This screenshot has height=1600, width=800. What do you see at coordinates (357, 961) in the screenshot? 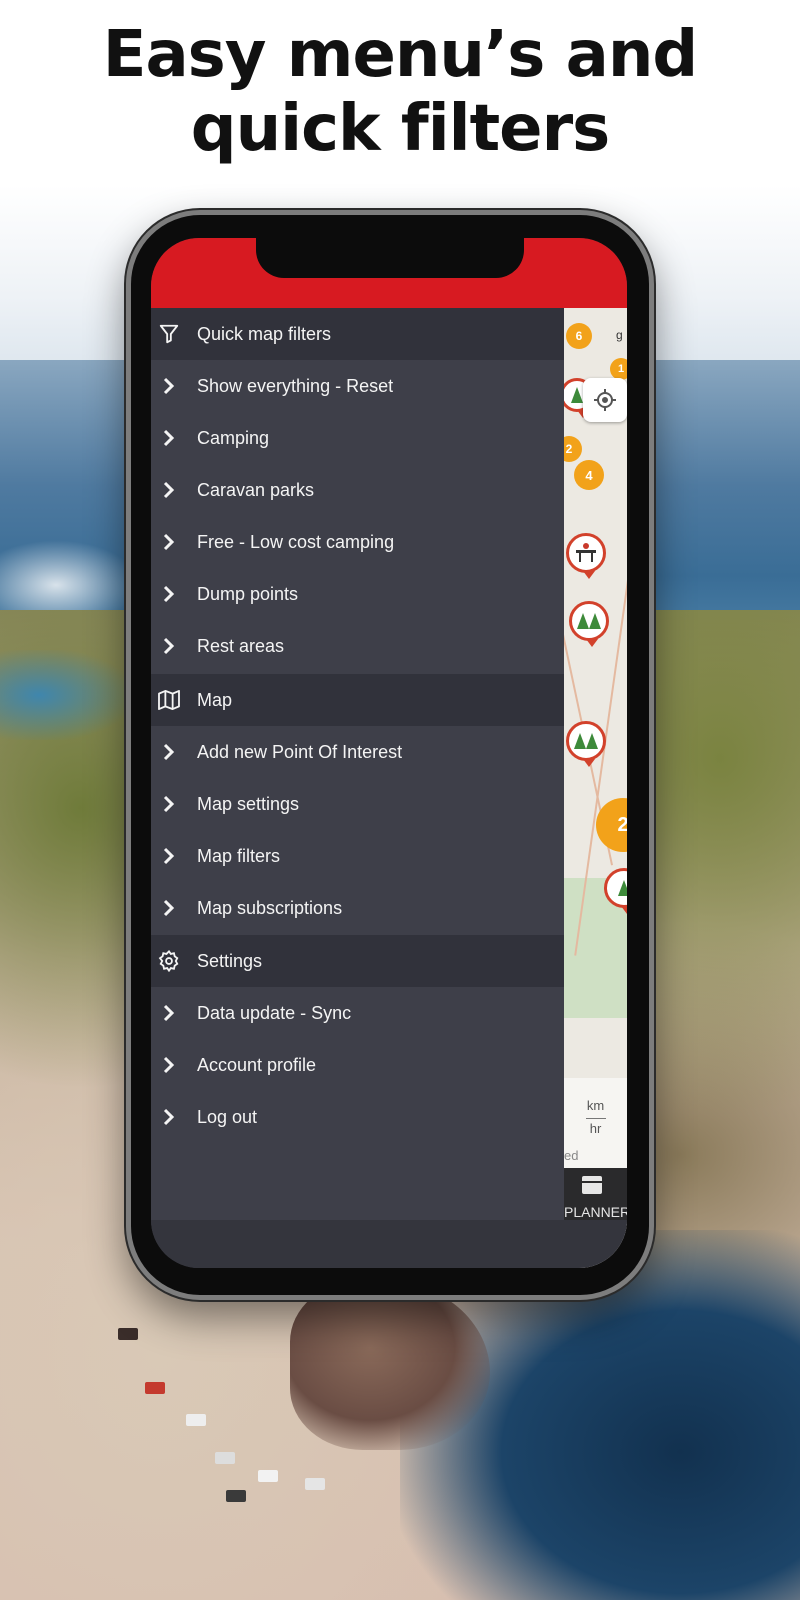
I see `menu-section-settings: Settings` at bounding box center [357, 961].